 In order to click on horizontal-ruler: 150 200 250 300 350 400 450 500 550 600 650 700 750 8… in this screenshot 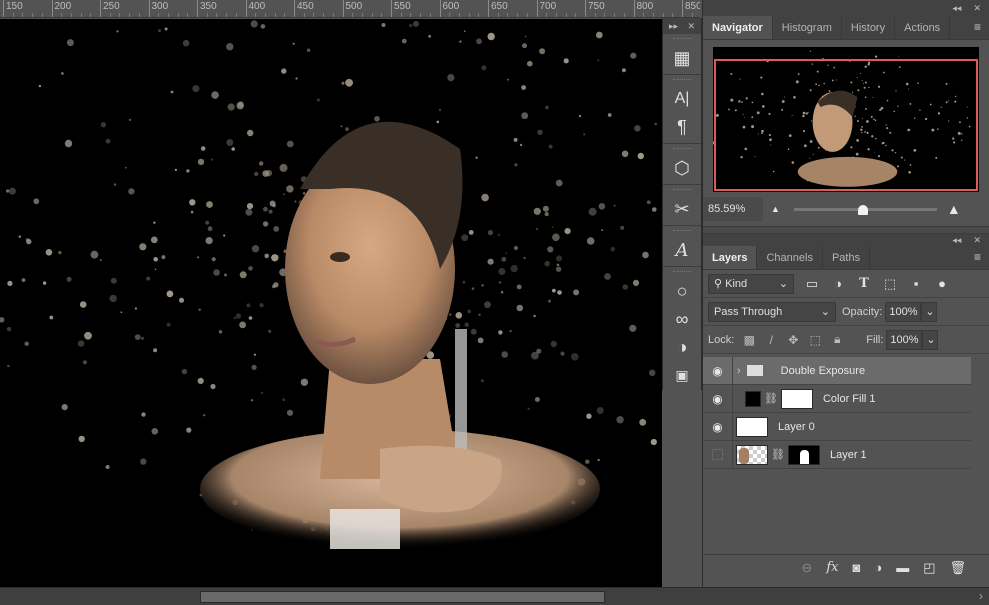, I will do `click(350, 9)`.